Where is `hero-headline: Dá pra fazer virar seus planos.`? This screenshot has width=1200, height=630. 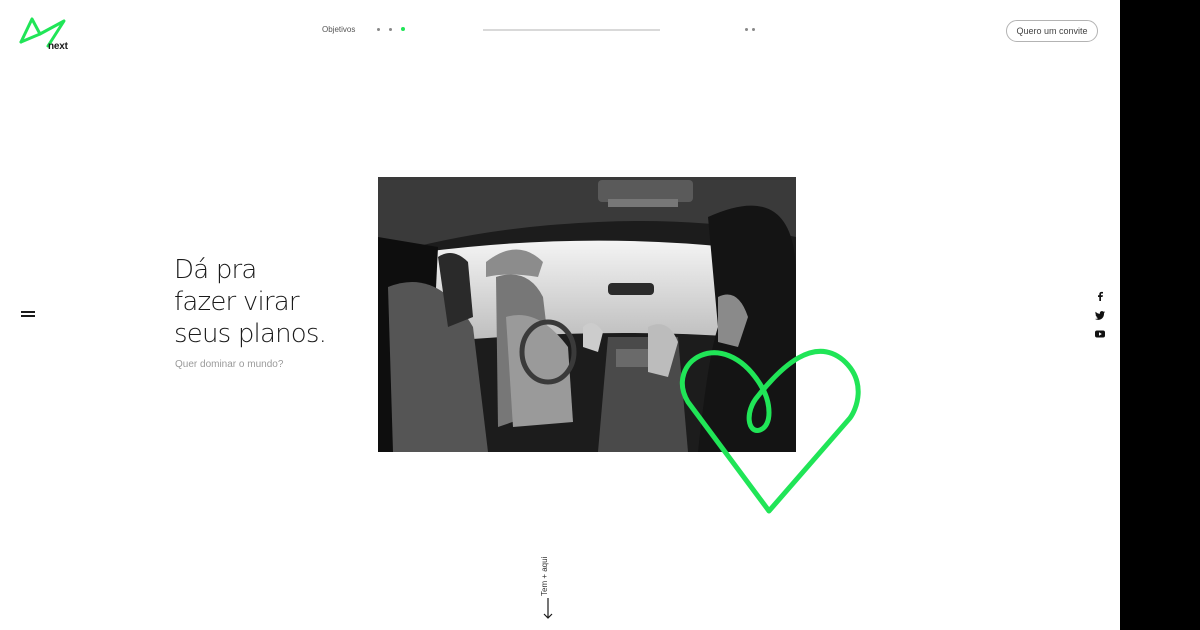
hero-headline: Dá pra fazer virar seus planos. is located at coordinates (269, 302).